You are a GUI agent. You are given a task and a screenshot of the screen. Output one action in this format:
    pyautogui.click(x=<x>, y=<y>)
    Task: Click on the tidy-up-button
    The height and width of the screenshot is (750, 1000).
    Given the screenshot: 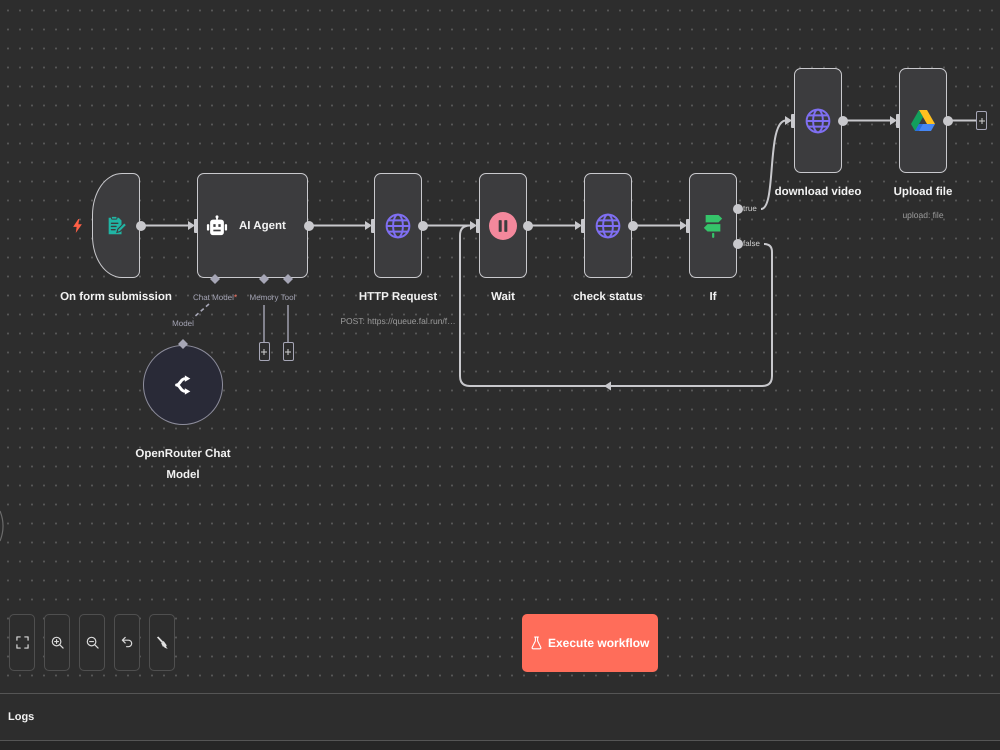 What is the action you would take?
    pyautogui.click(x=162, y=642)
    